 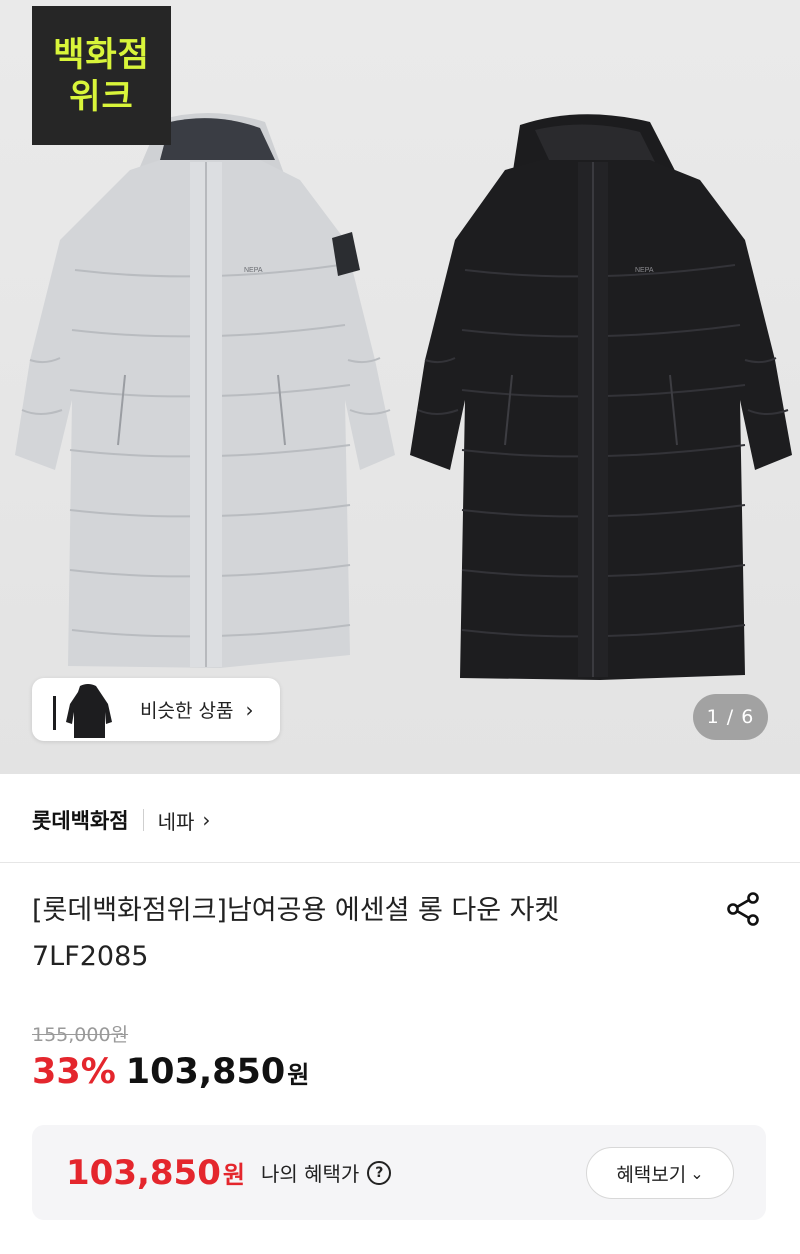 What do you see at coordinates (101, 96) in the screenshot?
I see `event-badge-line2: 위크` at bounding box center [101, 96].